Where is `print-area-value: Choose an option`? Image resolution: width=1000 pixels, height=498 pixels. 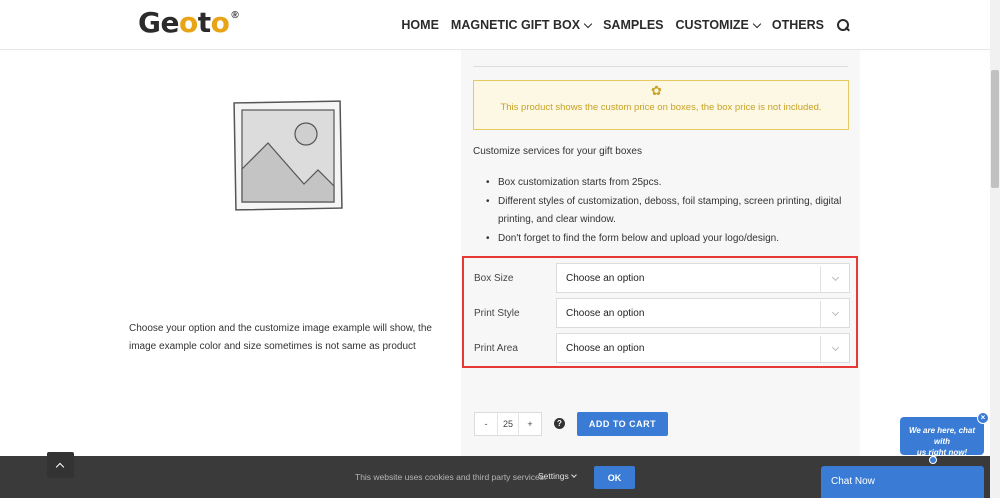
print-area-value: Choose an option is located at coordinates (605, 348).